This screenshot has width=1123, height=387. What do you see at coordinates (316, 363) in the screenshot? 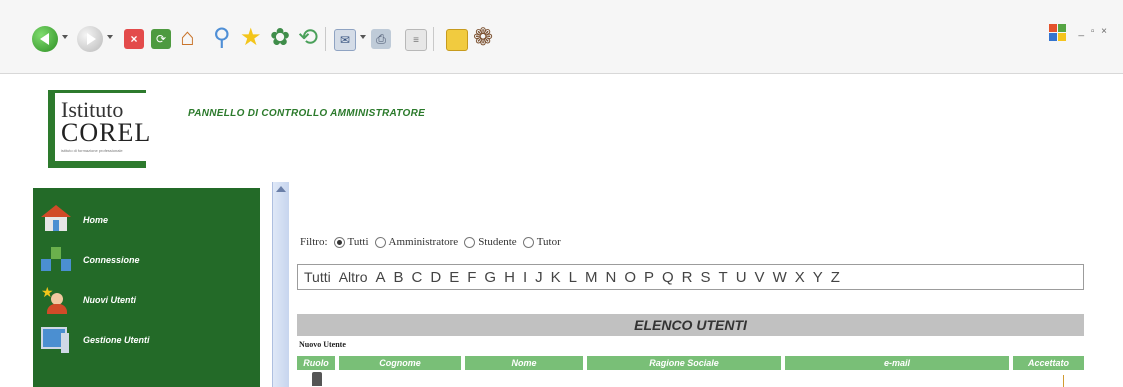
I see `column-header-ruolo: Ruolo` at bounding box center [316, 363].